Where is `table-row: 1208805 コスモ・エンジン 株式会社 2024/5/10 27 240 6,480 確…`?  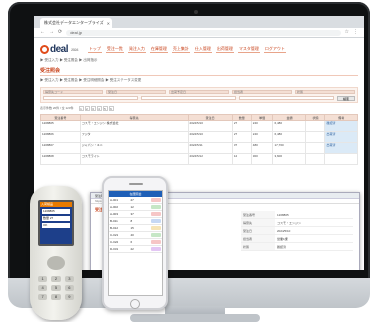 table-row: 1208805 コスモ・エンジン 株式会社 2024/5/10 27 240 6,480 確… is located at coordinates (199, 126).